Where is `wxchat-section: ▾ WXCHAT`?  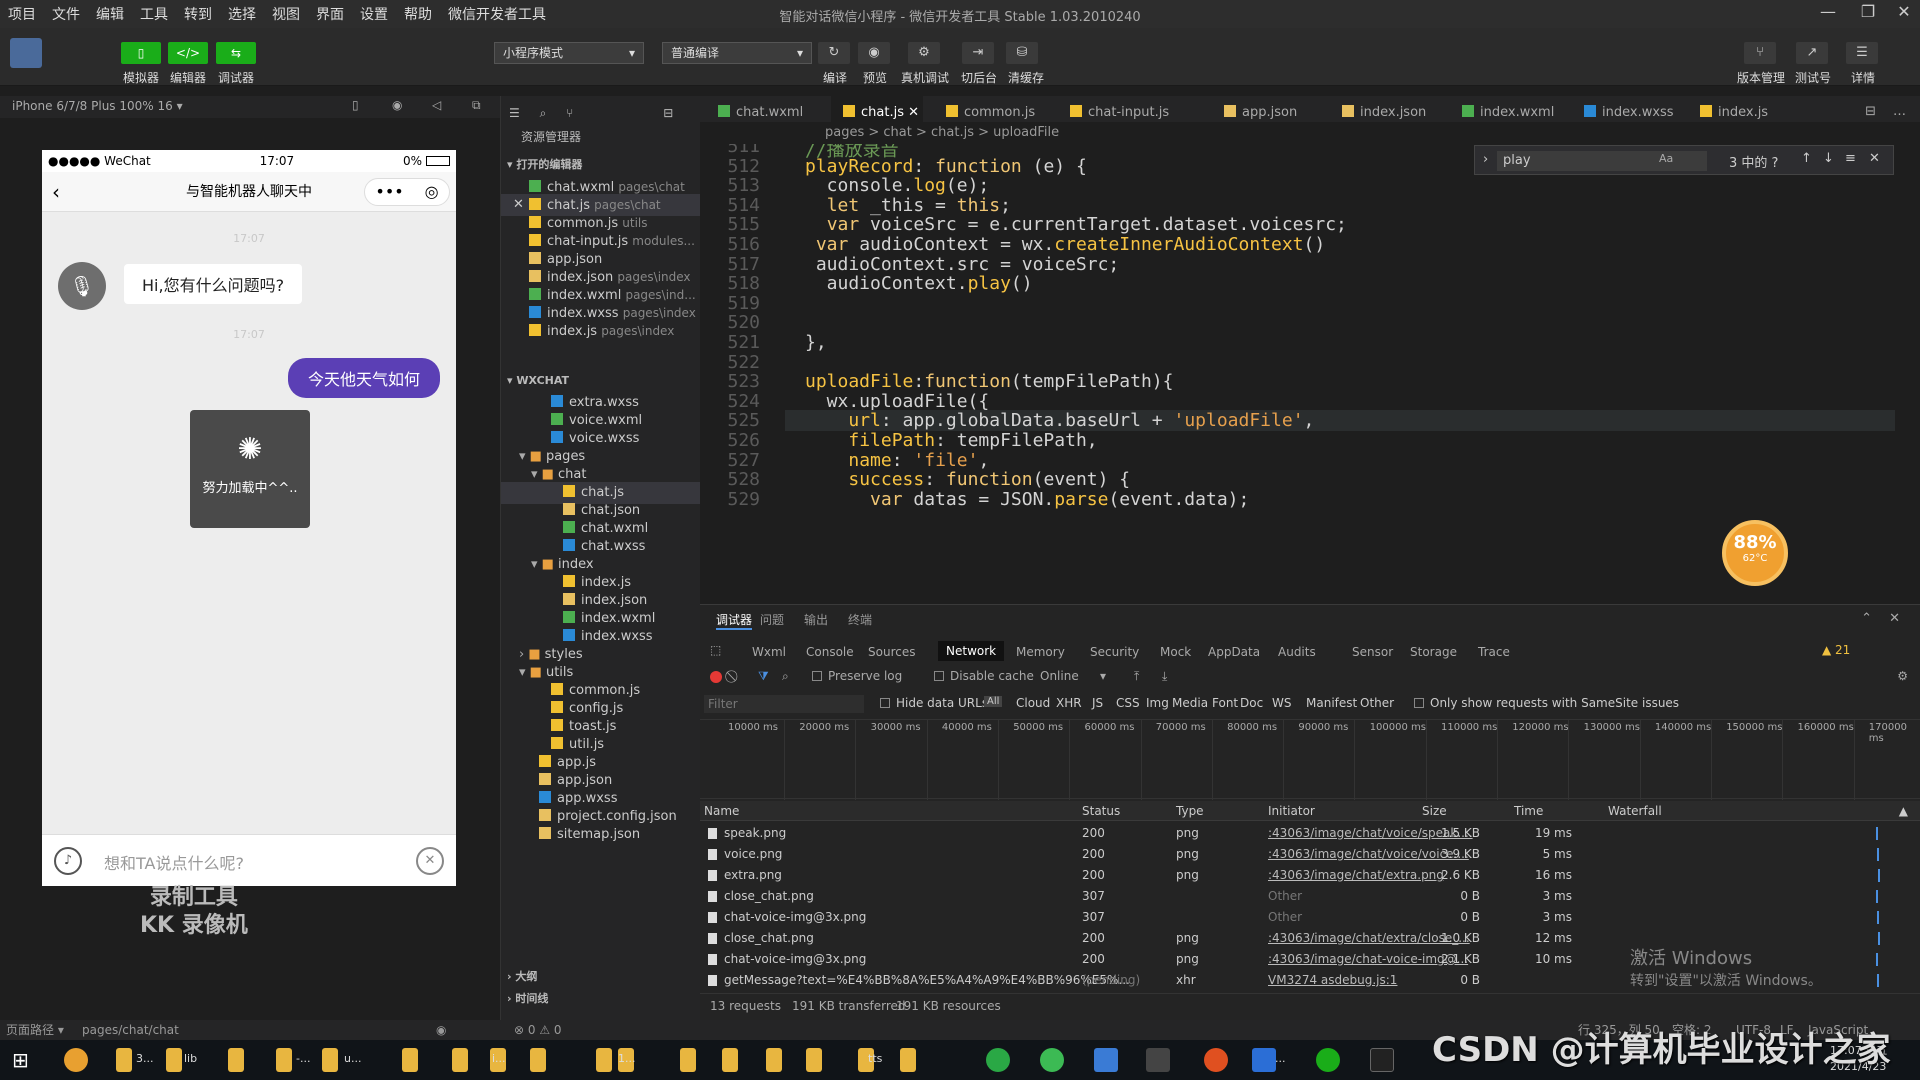 wxchat-section: ▾ WXCHAT is located at coordinates (601, 381).